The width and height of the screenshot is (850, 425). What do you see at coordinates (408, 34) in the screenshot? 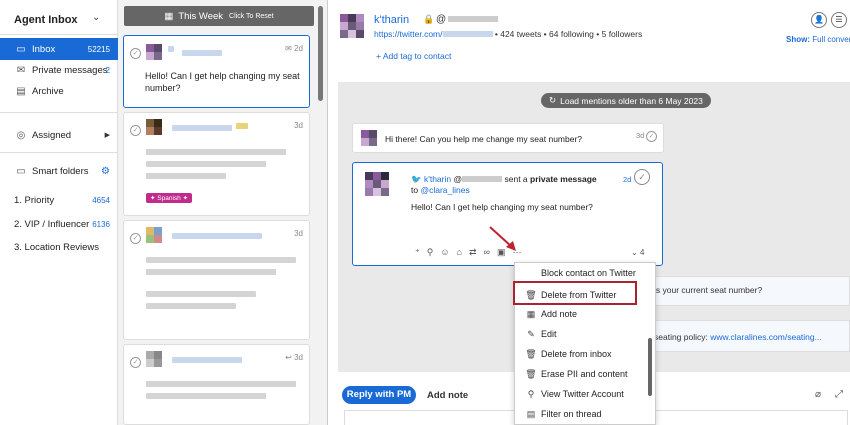
I see `profile-url: https://twitter.com/` at bounding box center [408, 34].